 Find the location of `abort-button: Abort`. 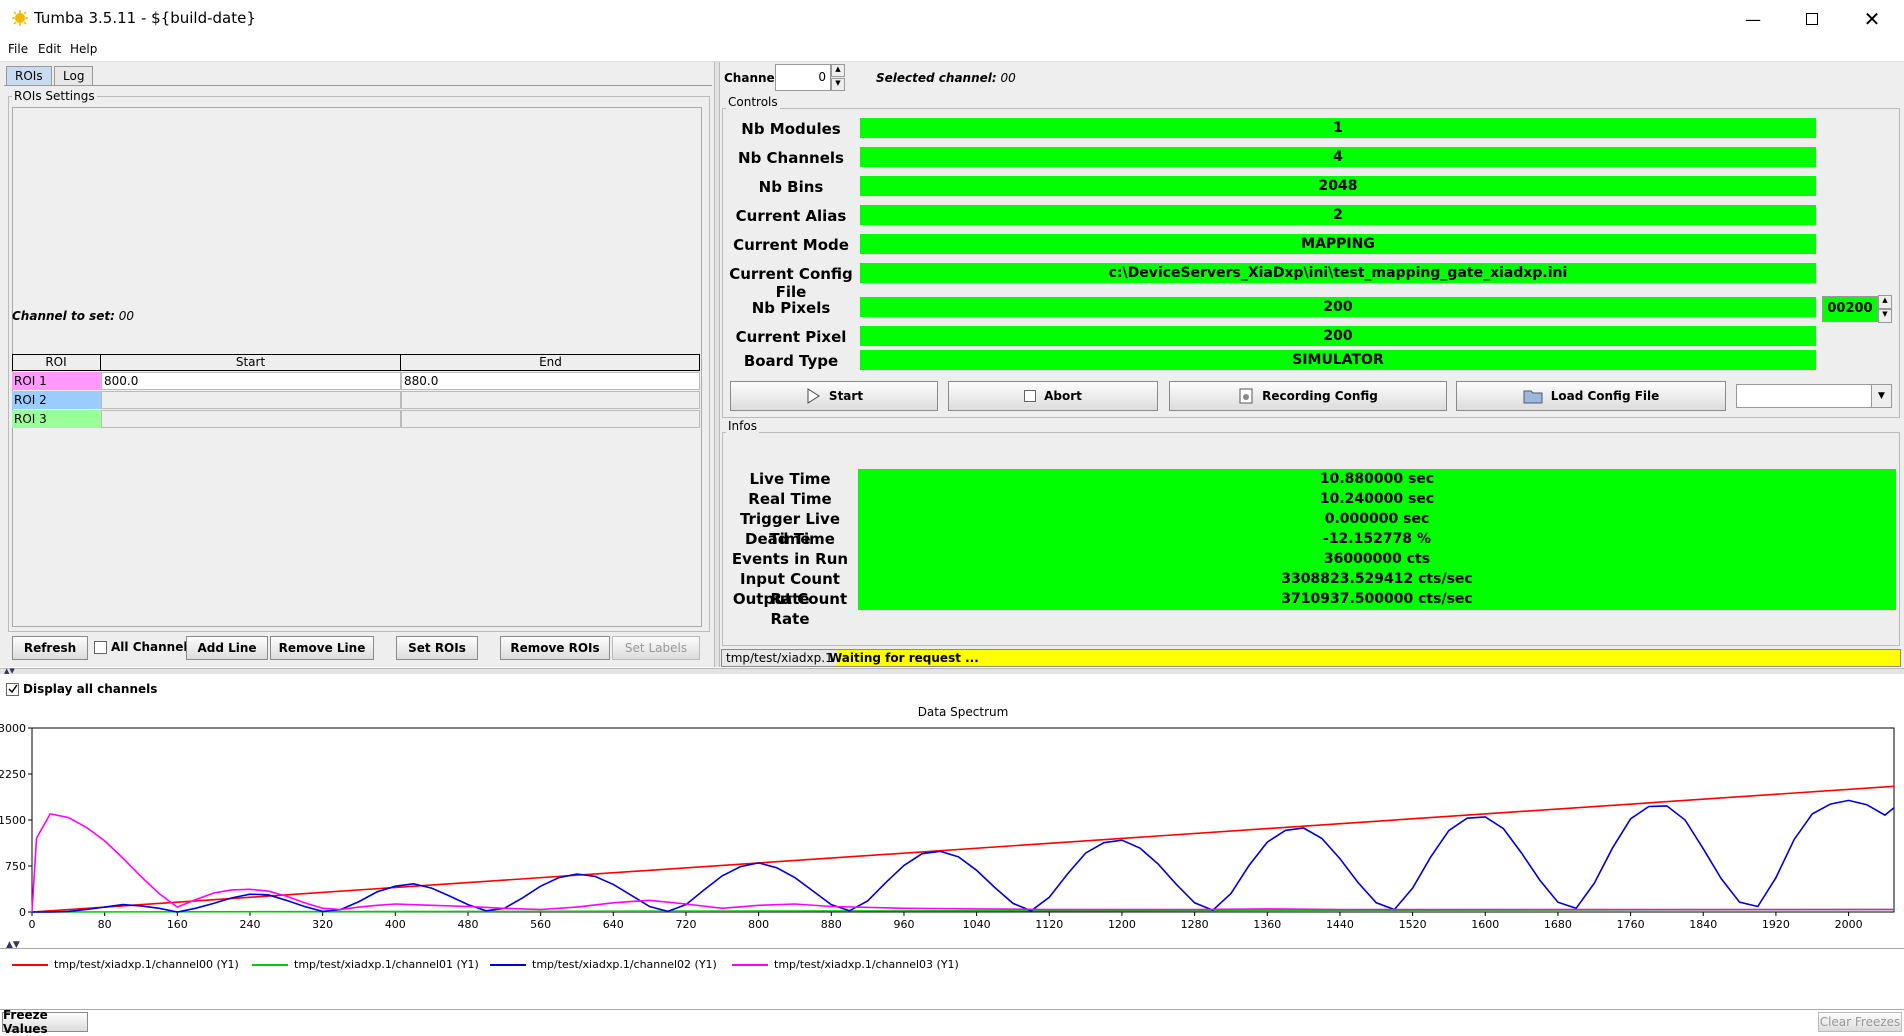

abort-button: Abort is located at coordinates (1053, 396).